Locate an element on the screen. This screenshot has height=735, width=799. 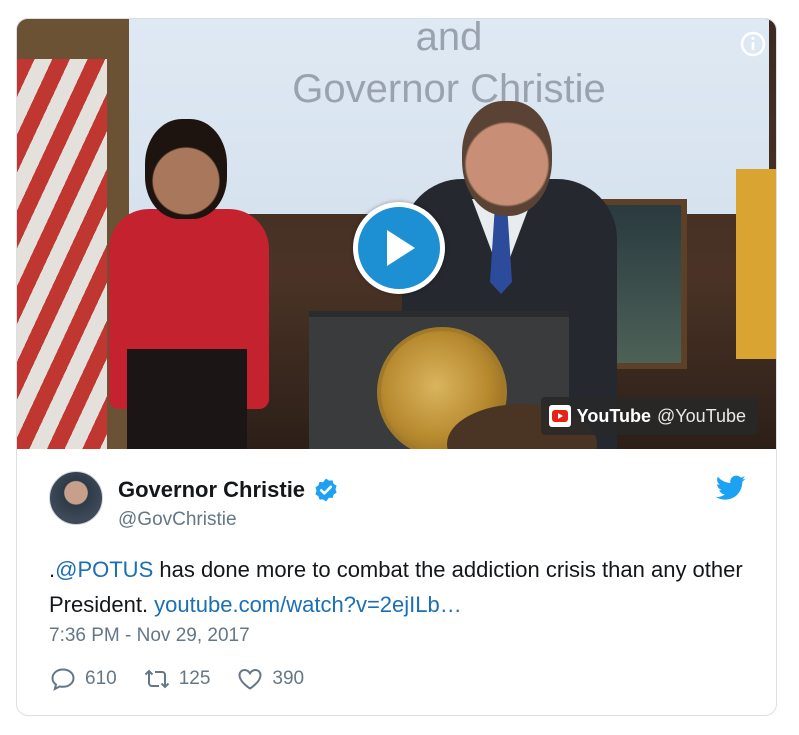
info-icon is located at coordinates (753, 44).